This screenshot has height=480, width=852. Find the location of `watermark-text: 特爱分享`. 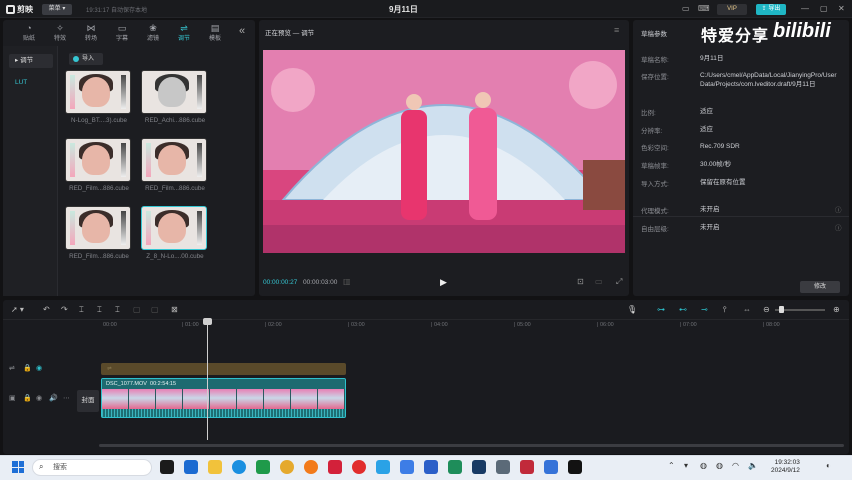

watermark-text: 特爱分享 is located at coordinates (735, 36).